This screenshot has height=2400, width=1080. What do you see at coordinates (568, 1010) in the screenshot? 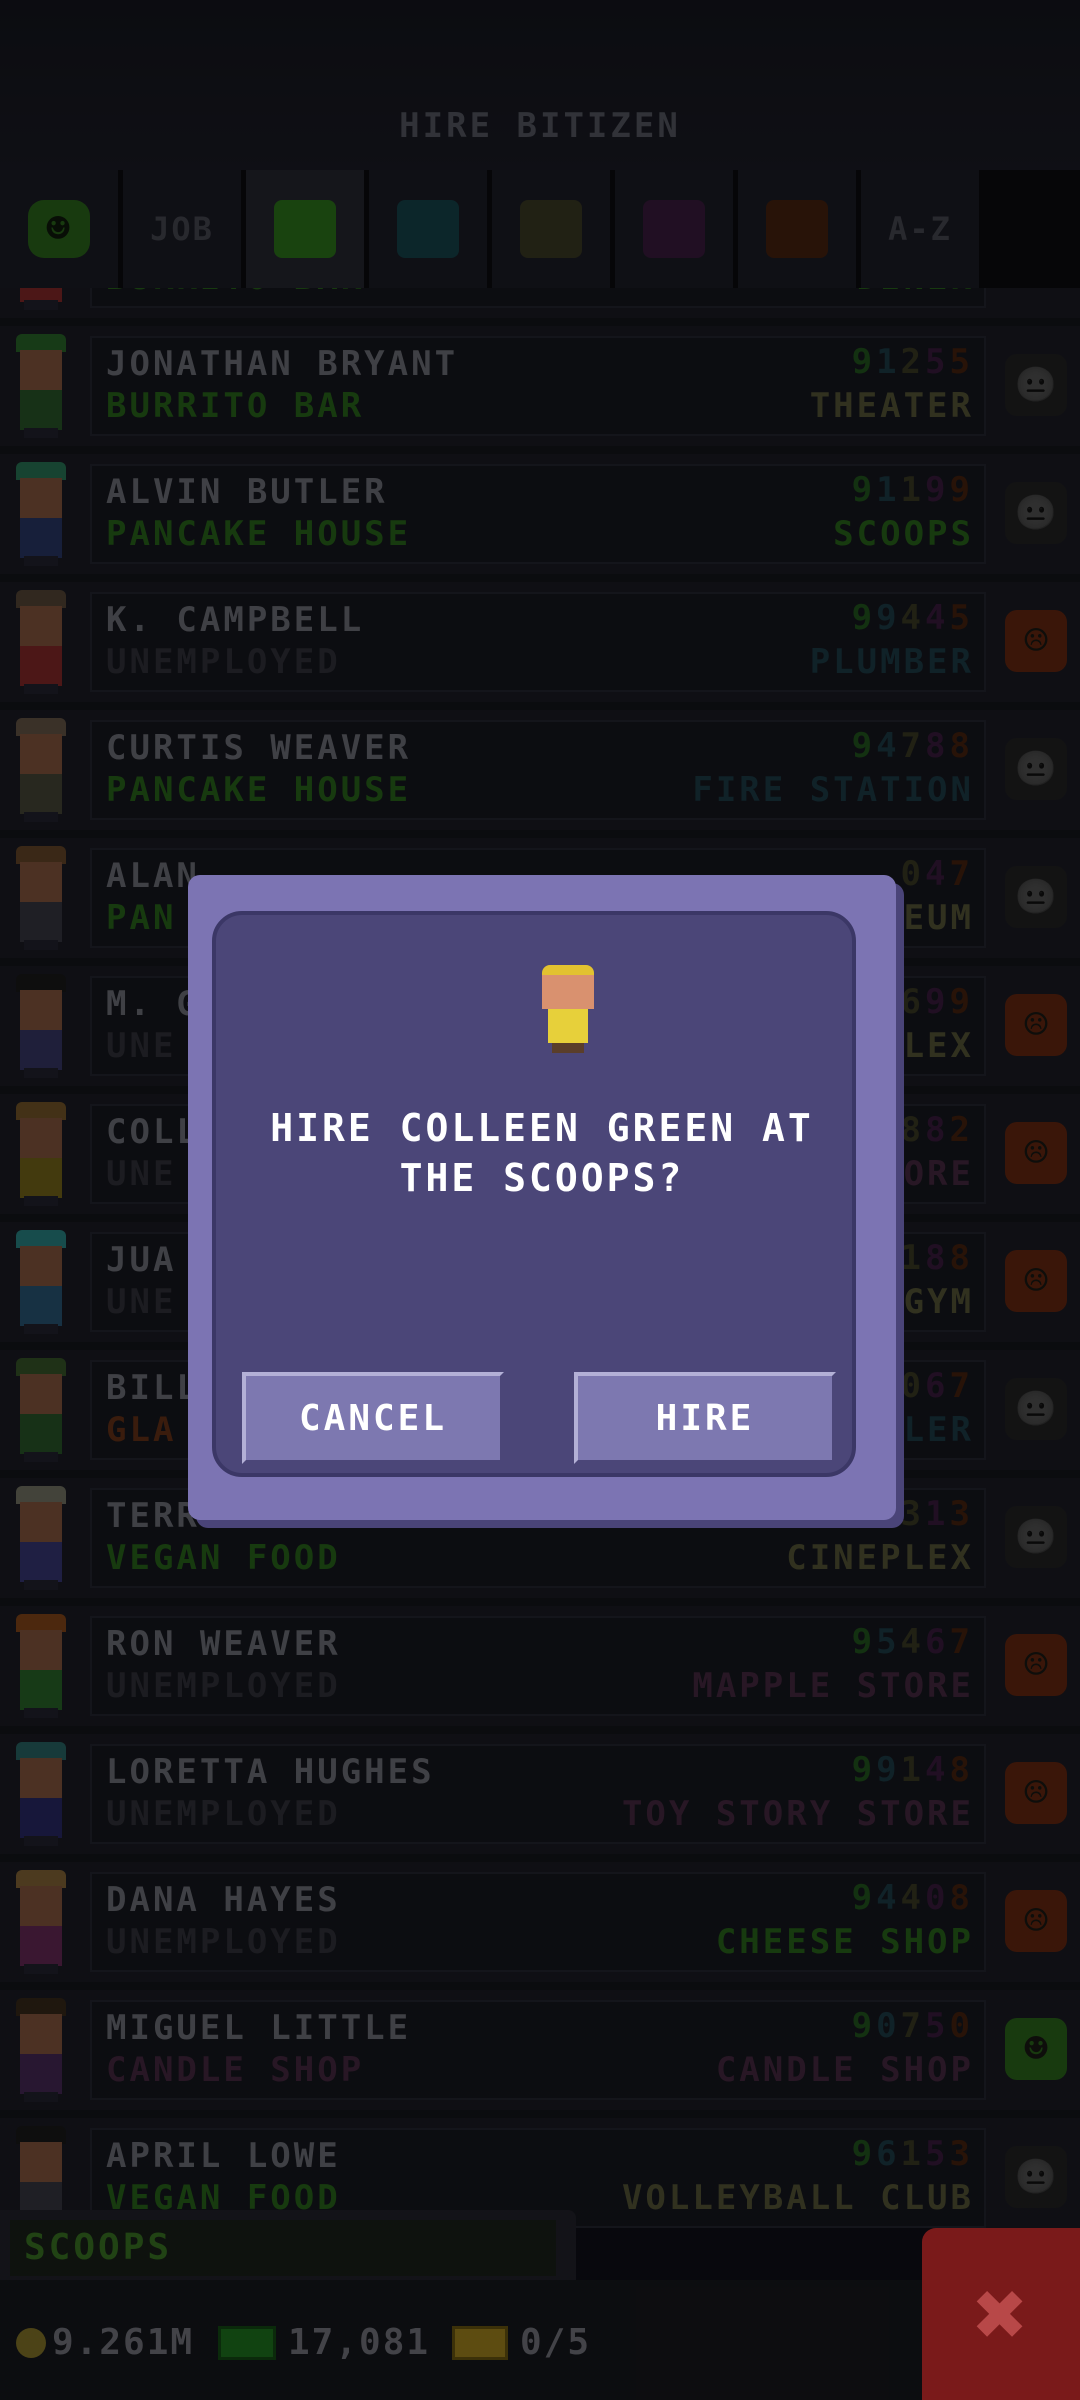
I see `bitizen-avatar` at bounding box center [568, 1010].